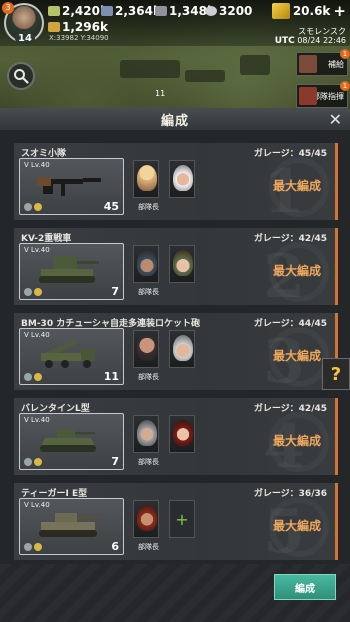 The width and height of the screenshot is (350, 622). I want to click on supply-thumbnail, so click(308, 64).